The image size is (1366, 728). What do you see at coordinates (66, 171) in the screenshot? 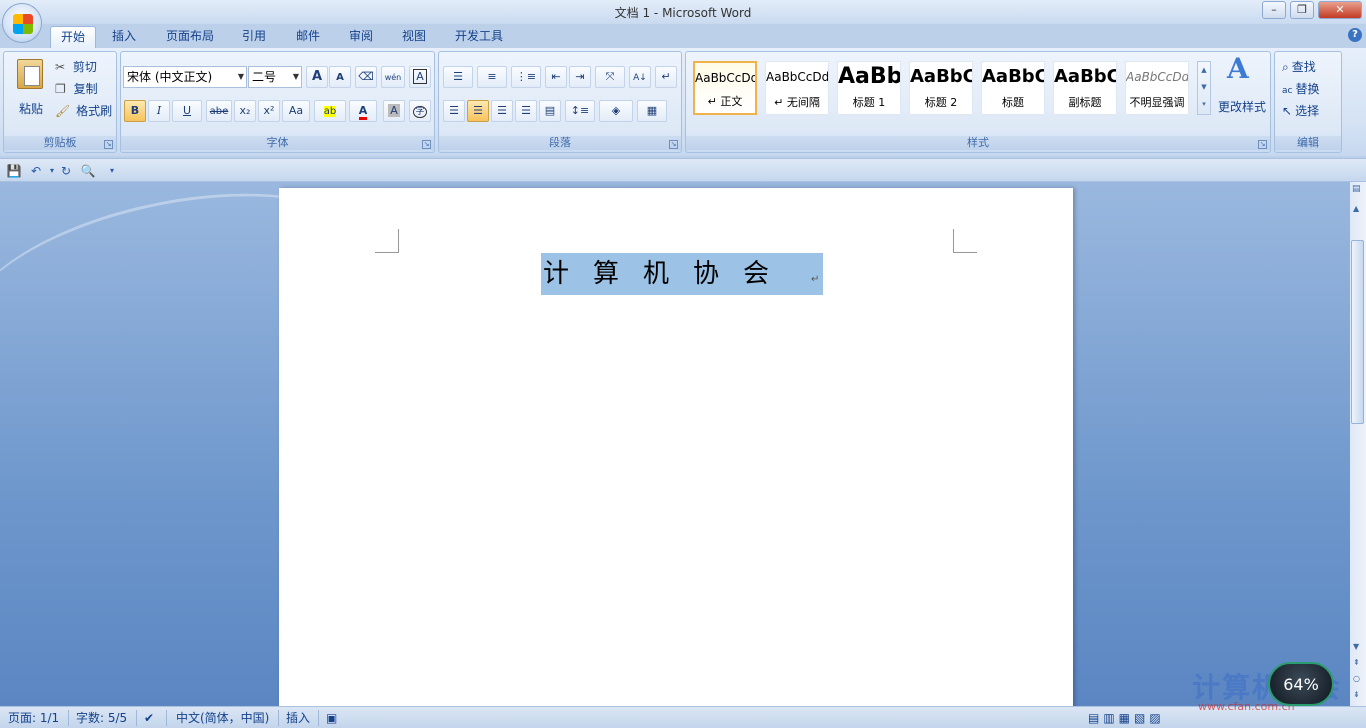
I see `redo-icon: ↻` at bounding box center [66, 171].